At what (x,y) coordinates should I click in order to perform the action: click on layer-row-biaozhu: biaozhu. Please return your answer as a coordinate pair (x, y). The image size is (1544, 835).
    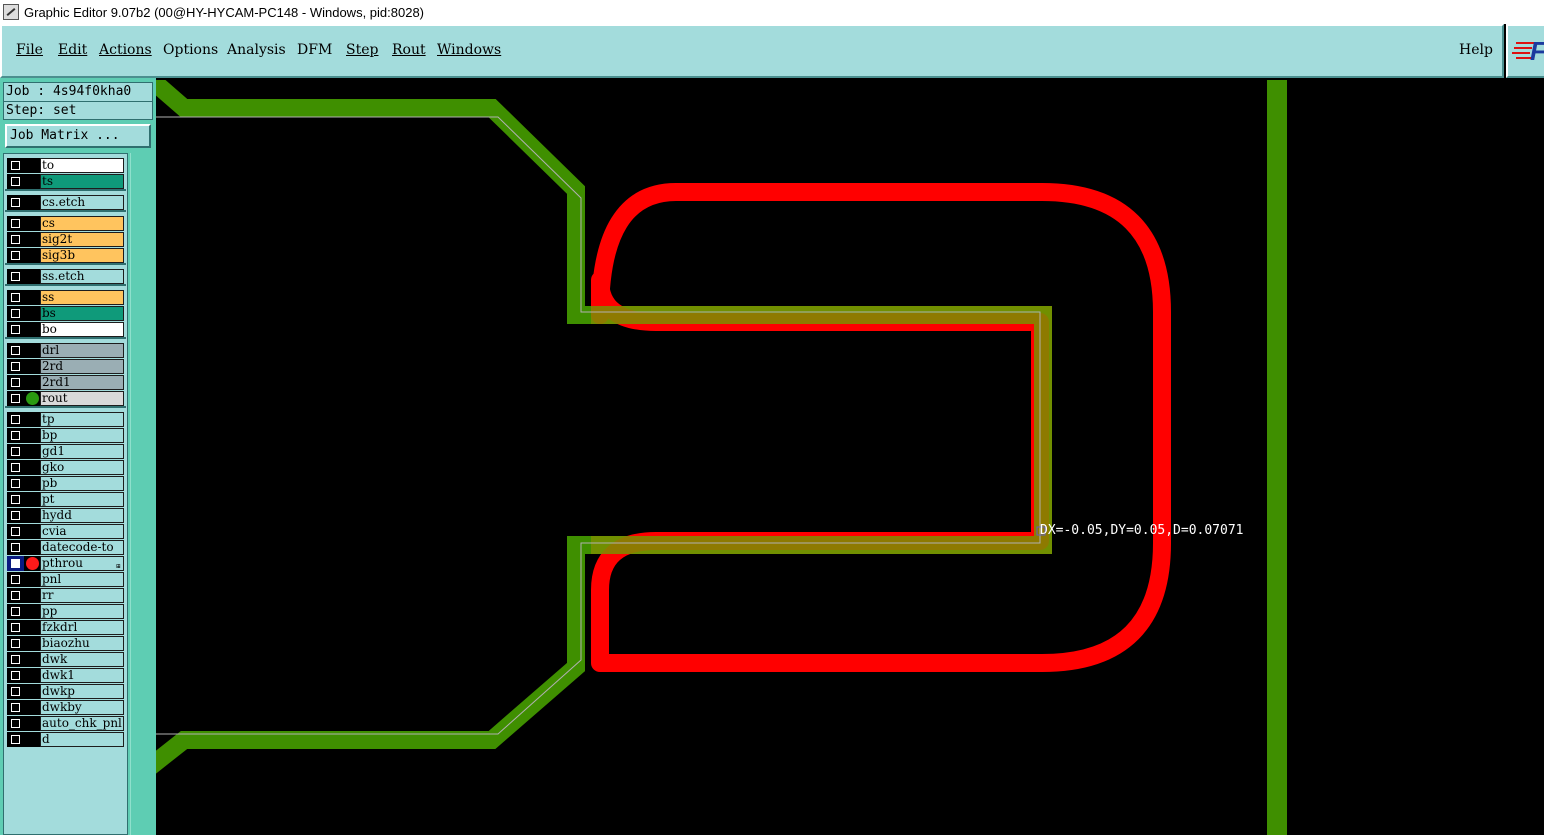
    Looking at the image, I should click on (65, 643).